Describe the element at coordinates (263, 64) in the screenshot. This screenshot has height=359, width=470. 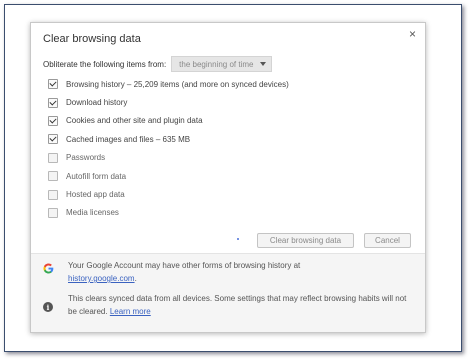
I see `chevron-down-icon` at that location.